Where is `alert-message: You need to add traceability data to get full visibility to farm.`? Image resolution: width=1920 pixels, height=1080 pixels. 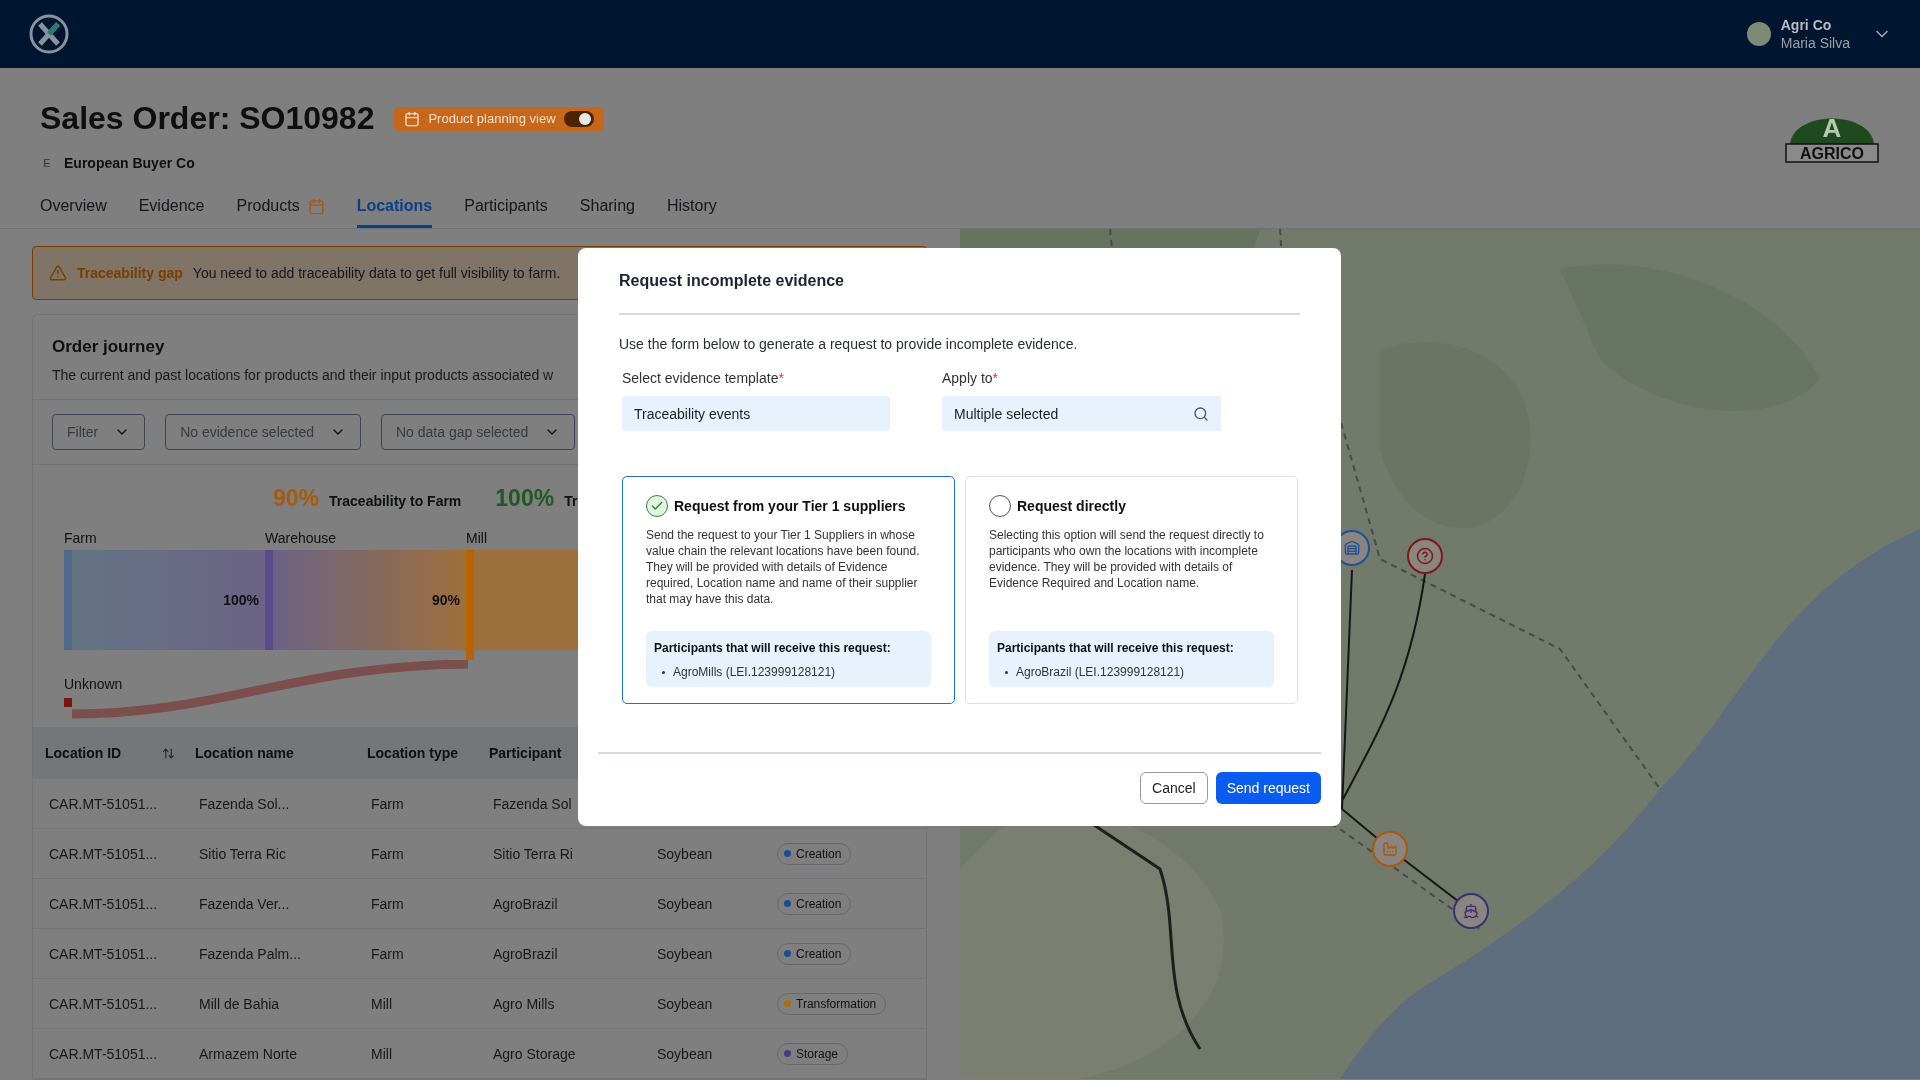
alert-message: You need to add traceability data to get full visibility to farm. is located at coordinates (376, 273).